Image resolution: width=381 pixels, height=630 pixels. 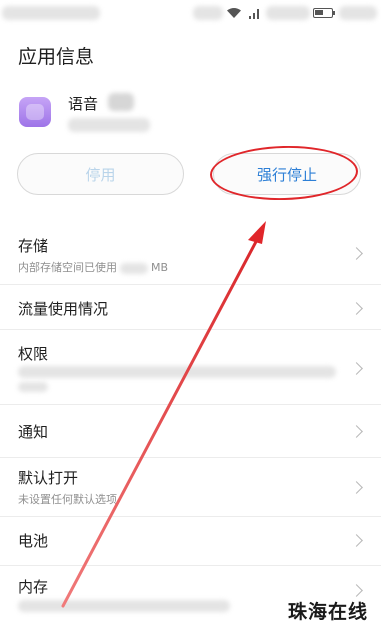 What do you see at coordinates (190, 487) in the screenshot?
I see `open-by-default-row: 默认打开 未设置任何默认选项` at bounding box center [190, 487].